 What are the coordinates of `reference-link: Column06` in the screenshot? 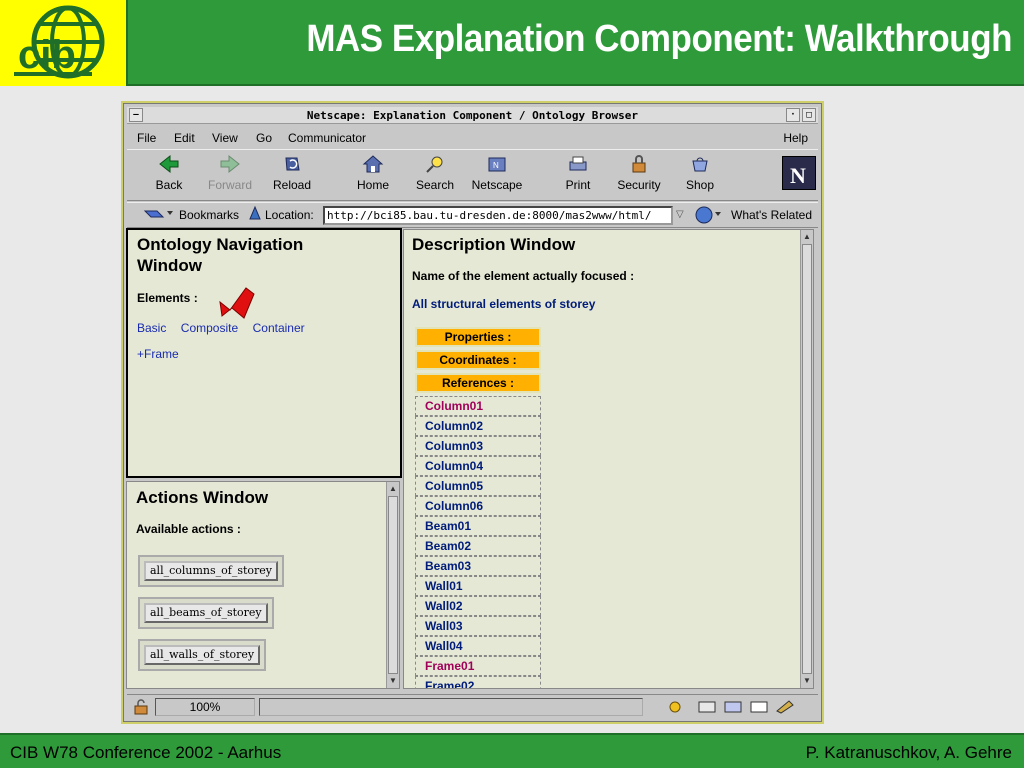 It's located at (478, 506).